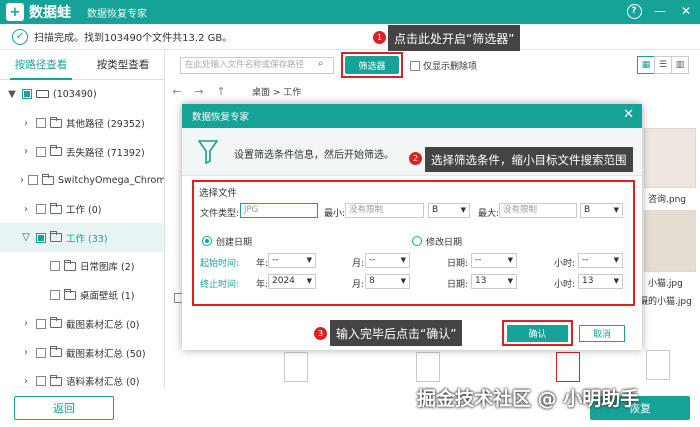 The width and height of the screenshot is (700, 427). What do you see at coordinates (387, 260) in the screenshot?
I see `start-month-select: -- ▼` at bounding box center [387, 260].